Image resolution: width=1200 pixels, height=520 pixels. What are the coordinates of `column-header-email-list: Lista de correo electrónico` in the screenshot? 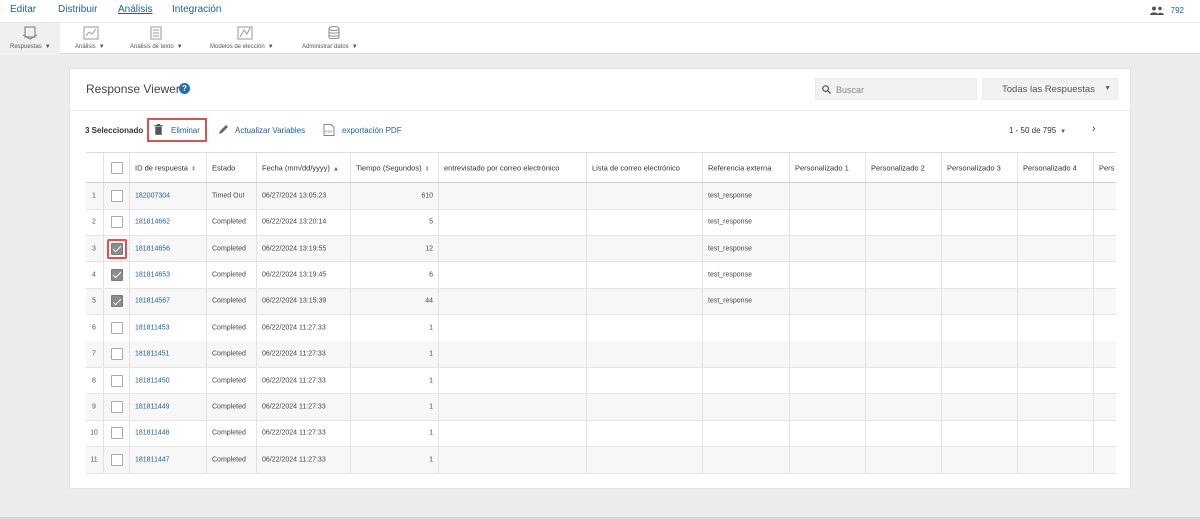 It's located at (645, 167).